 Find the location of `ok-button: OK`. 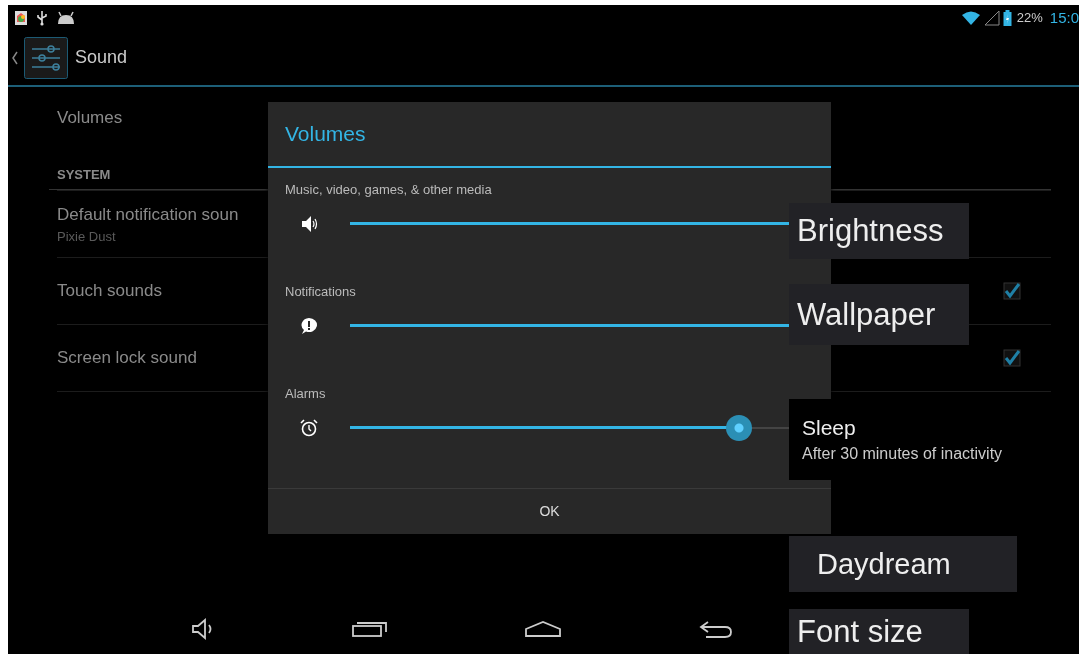

ok-button: OK is located at coordinates (549, 510).